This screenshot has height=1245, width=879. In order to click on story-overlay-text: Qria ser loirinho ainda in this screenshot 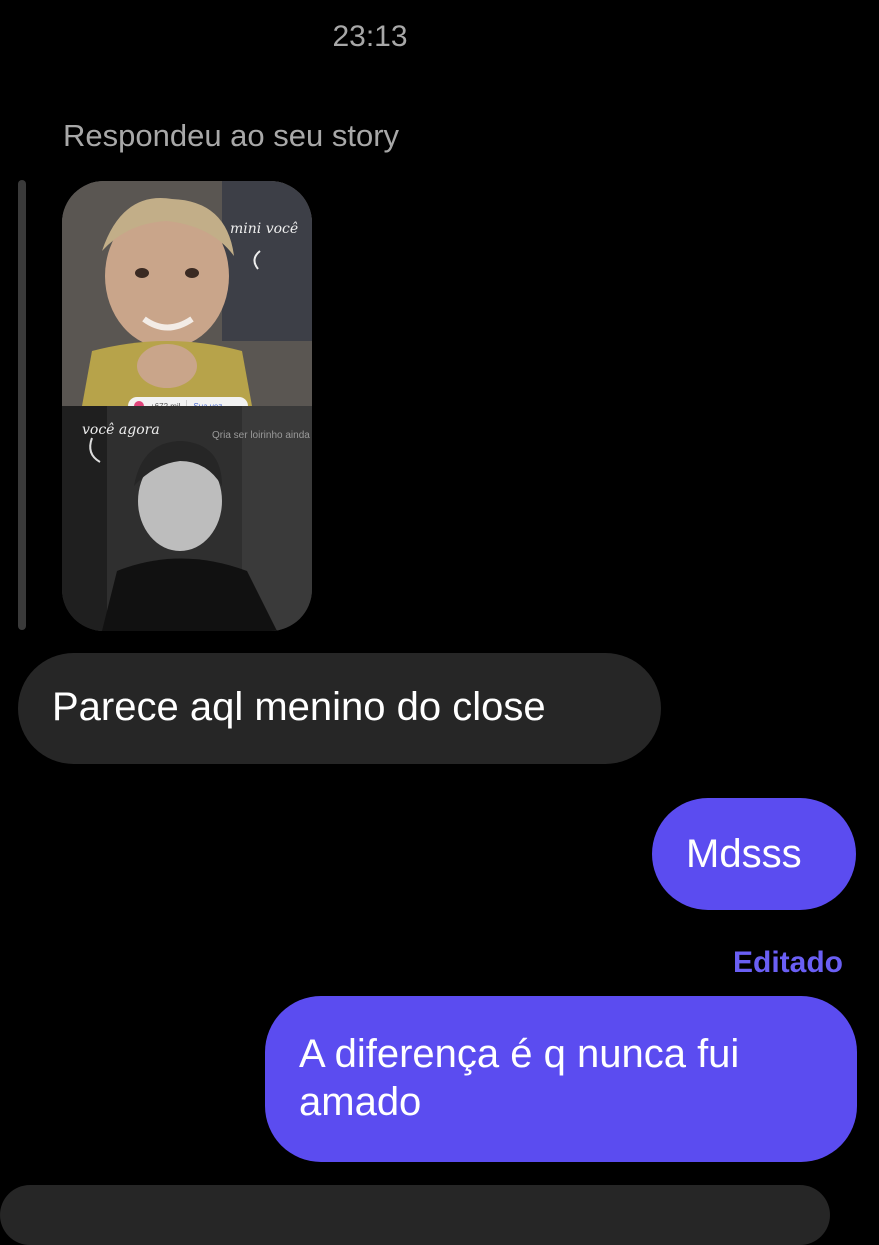, I will do `click(261, 435)`.